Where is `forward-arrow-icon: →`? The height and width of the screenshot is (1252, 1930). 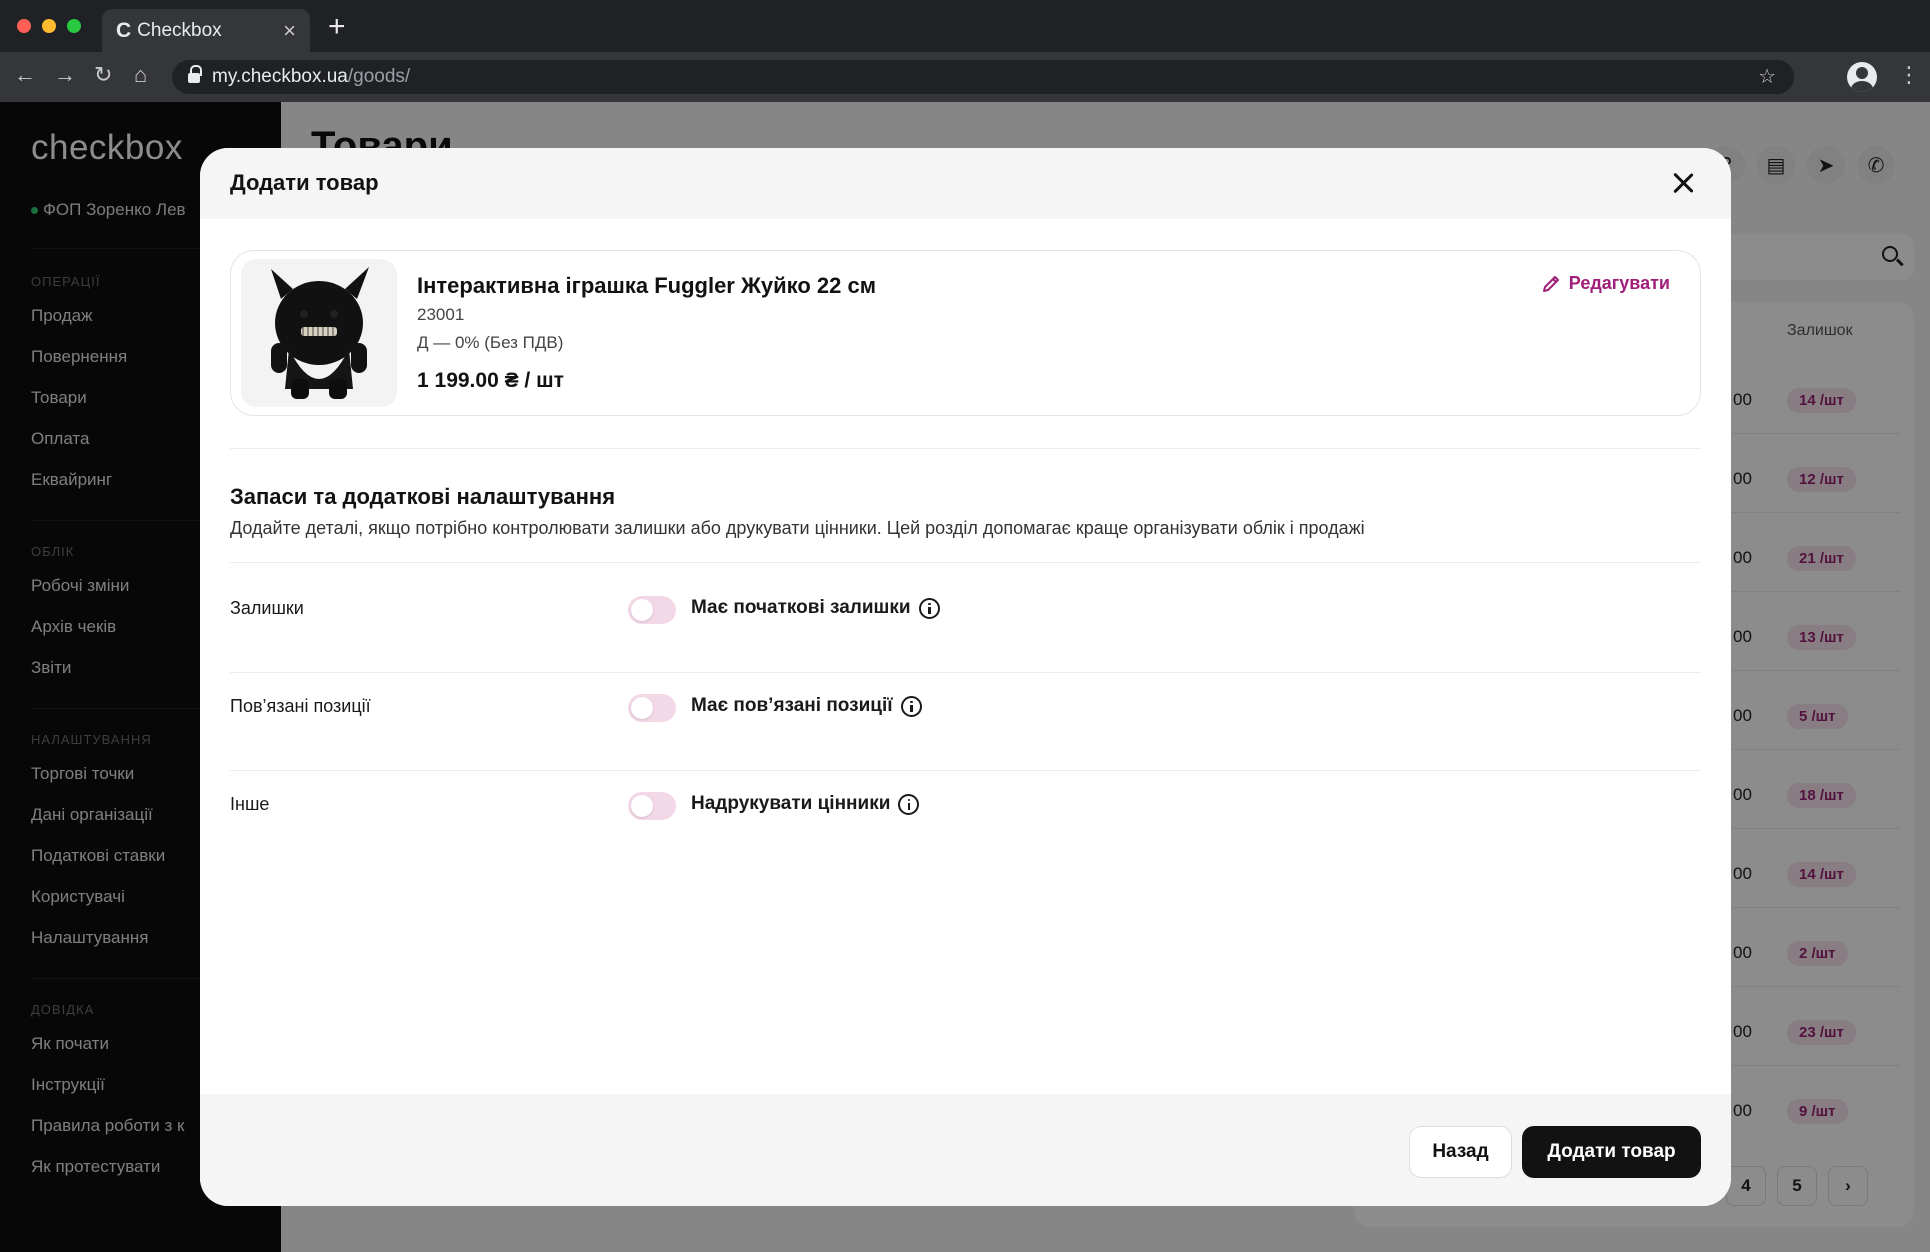 forward-arrow-icon: → is located at coordinates (65, 75).